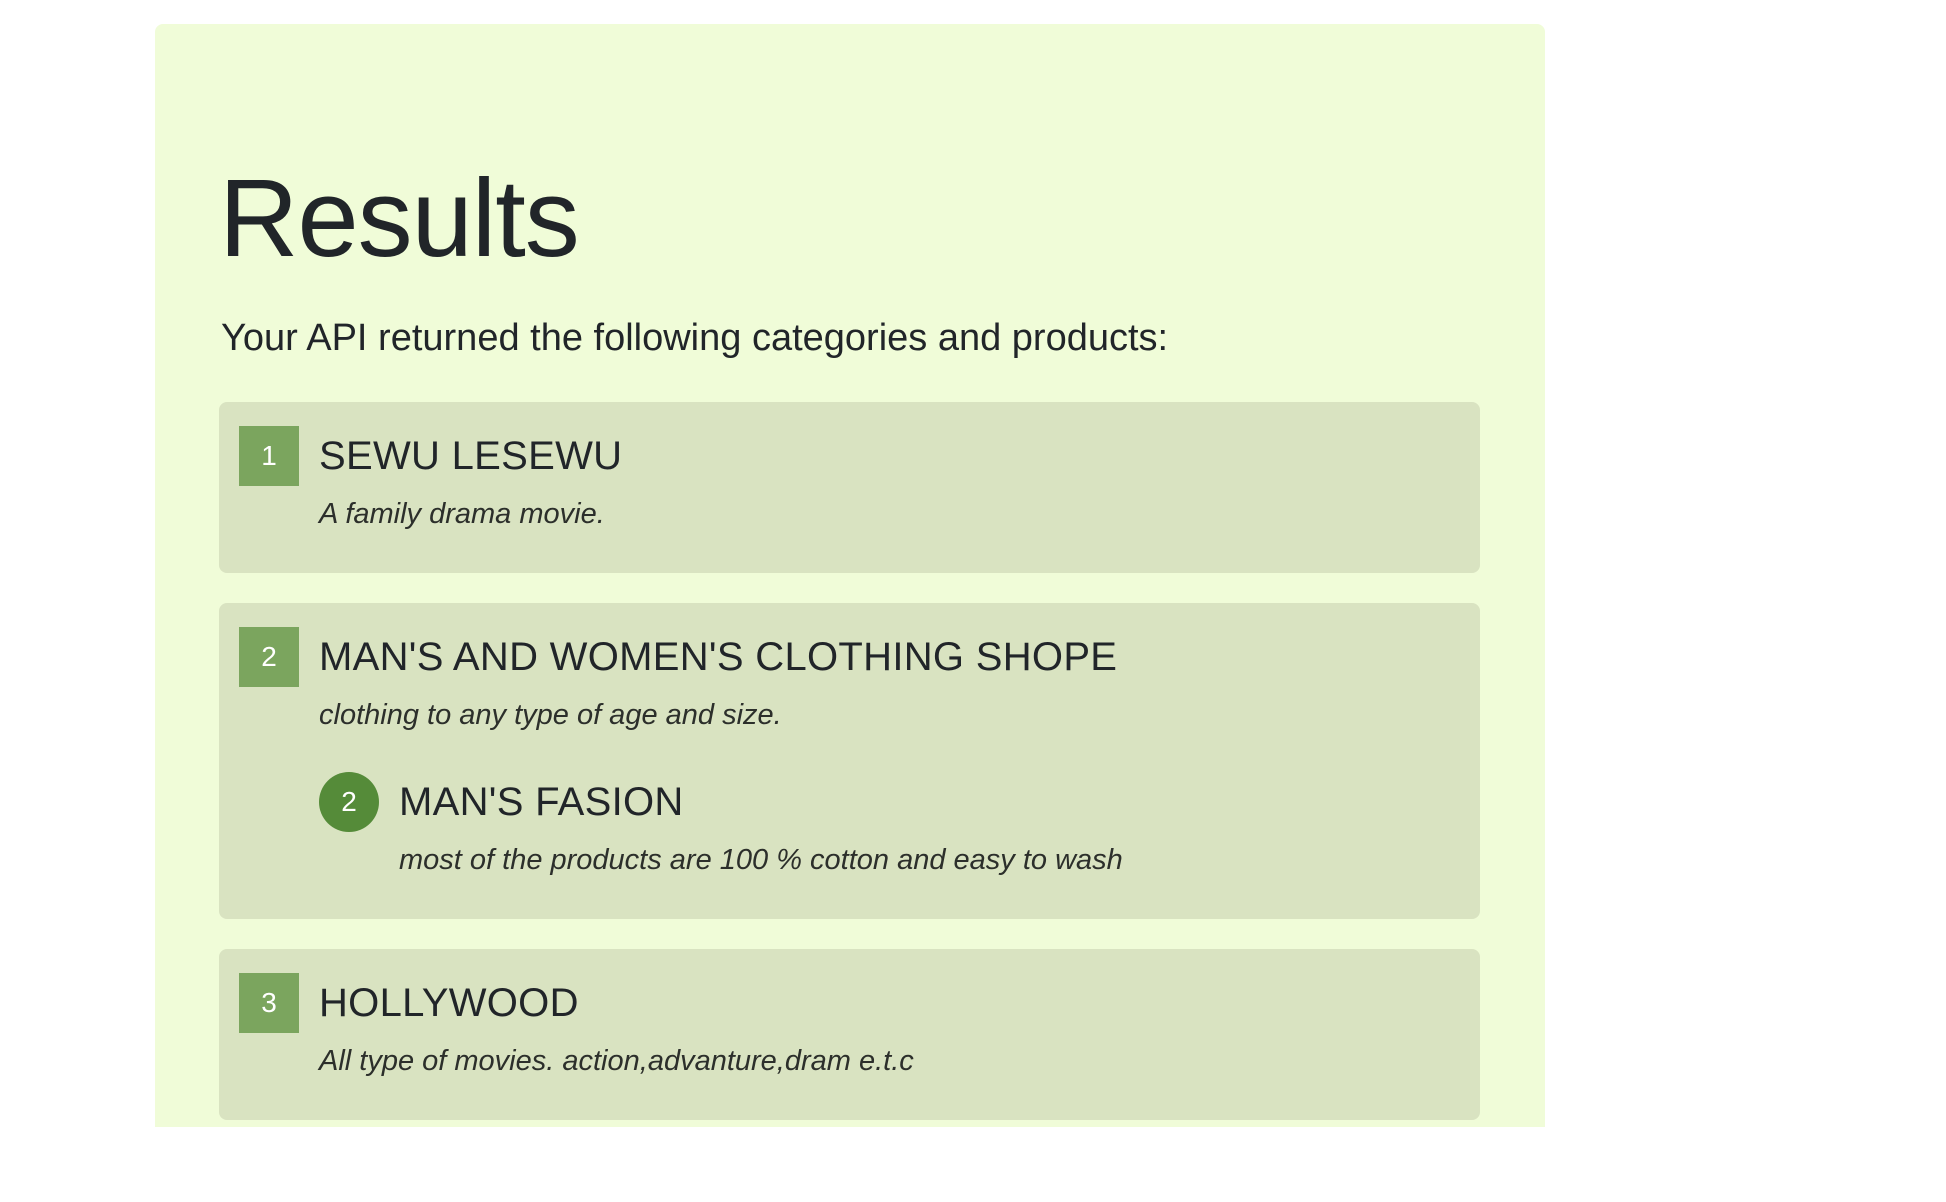  What do you see at coordinates (399, 218) in the screenshot?
I see `page-title: Results` at bounding box center [399, 218].